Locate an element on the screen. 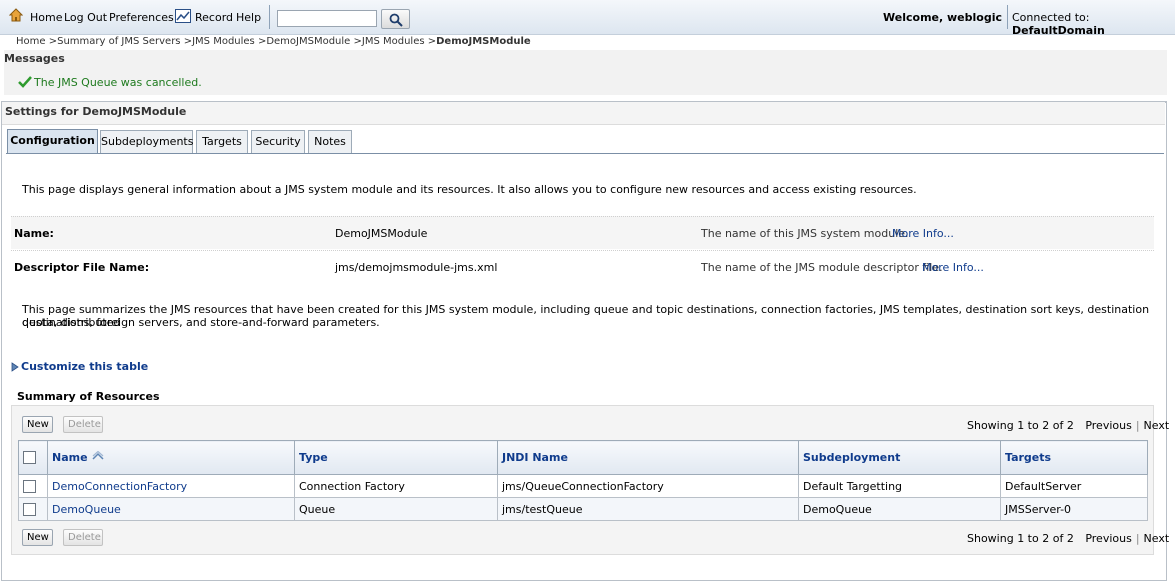 The width and height of the screenshot is (1175, 581). resource-jndi: jms/QueueConnectionFactory is located at coordinates (648, 486).